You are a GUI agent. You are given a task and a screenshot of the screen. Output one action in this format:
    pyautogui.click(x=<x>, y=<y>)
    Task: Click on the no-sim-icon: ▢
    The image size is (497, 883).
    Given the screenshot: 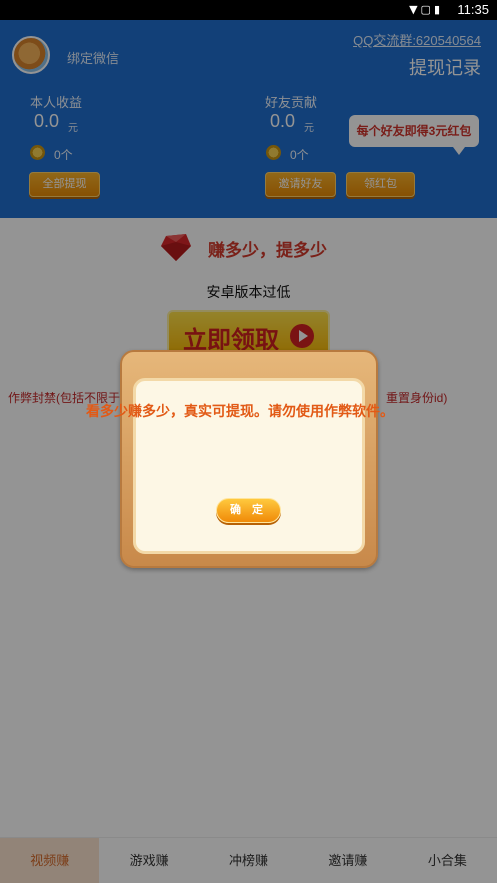 What is the action you would take?
    pyautogui.click(x=427, y=9)
    